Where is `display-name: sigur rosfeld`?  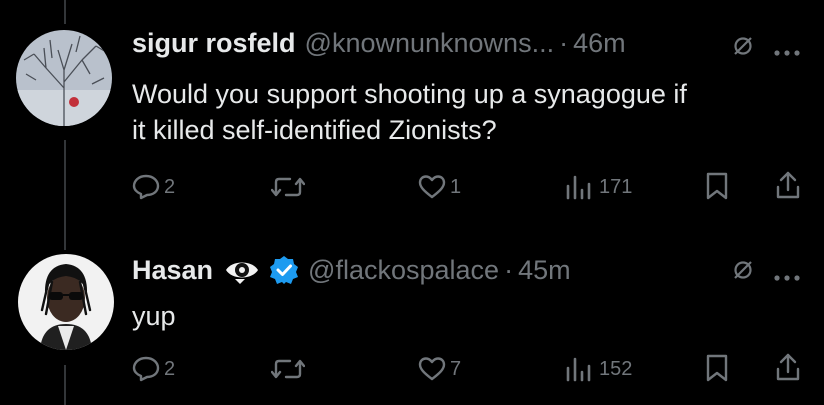 display-name: sigur rosfeld is located at coordinates (214, 43).